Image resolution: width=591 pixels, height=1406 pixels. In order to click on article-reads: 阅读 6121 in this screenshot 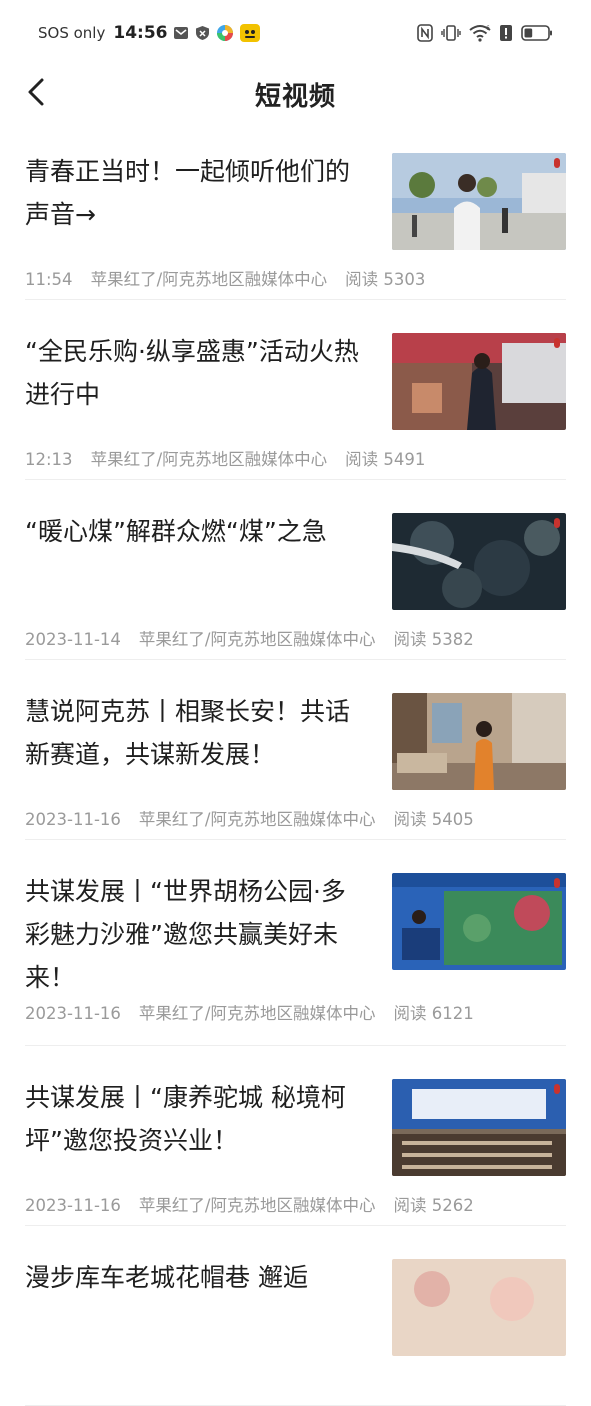, I will do `click(433, 1013)`.